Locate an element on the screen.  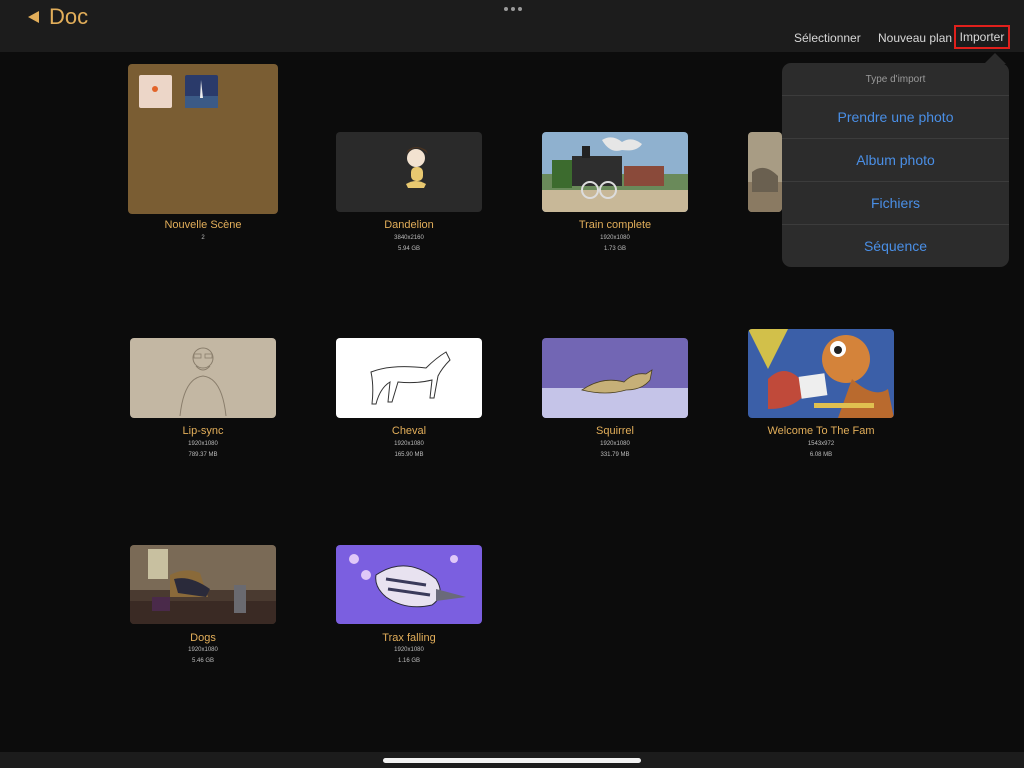
scene-thumbnail-train-complete is located at coordinates (615, 172).